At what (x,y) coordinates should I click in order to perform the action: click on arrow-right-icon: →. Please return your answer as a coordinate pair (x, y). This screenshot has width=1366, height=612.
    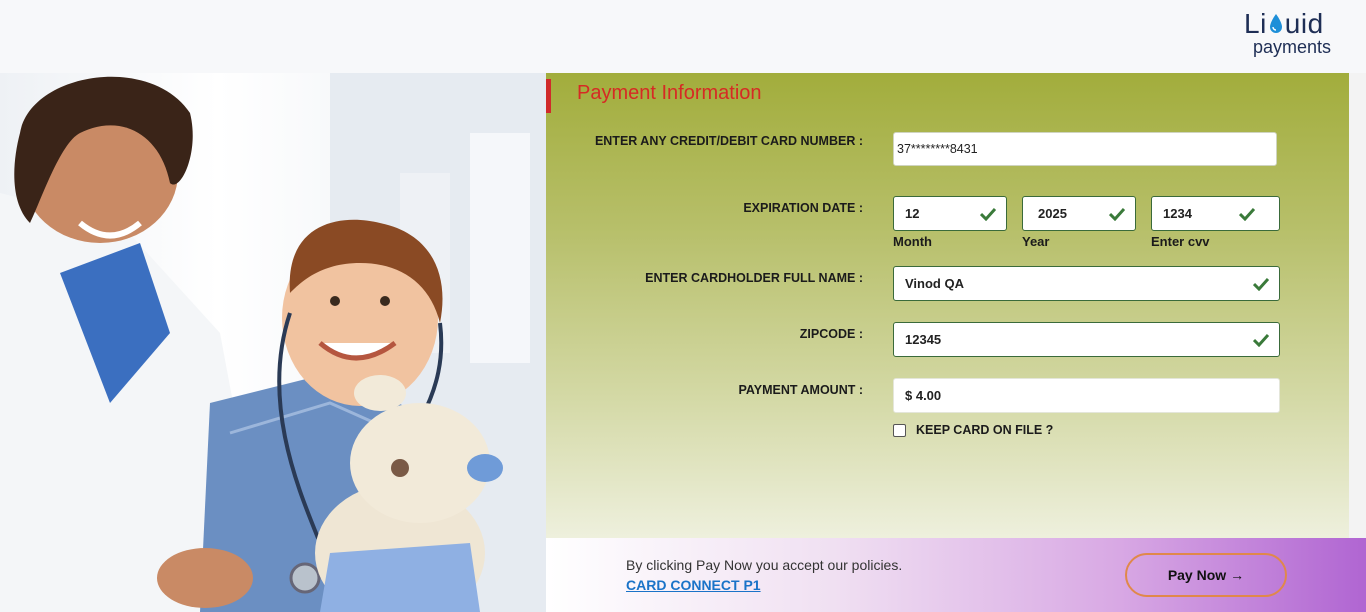
    Looking at the image, I should click on (1237, 575).